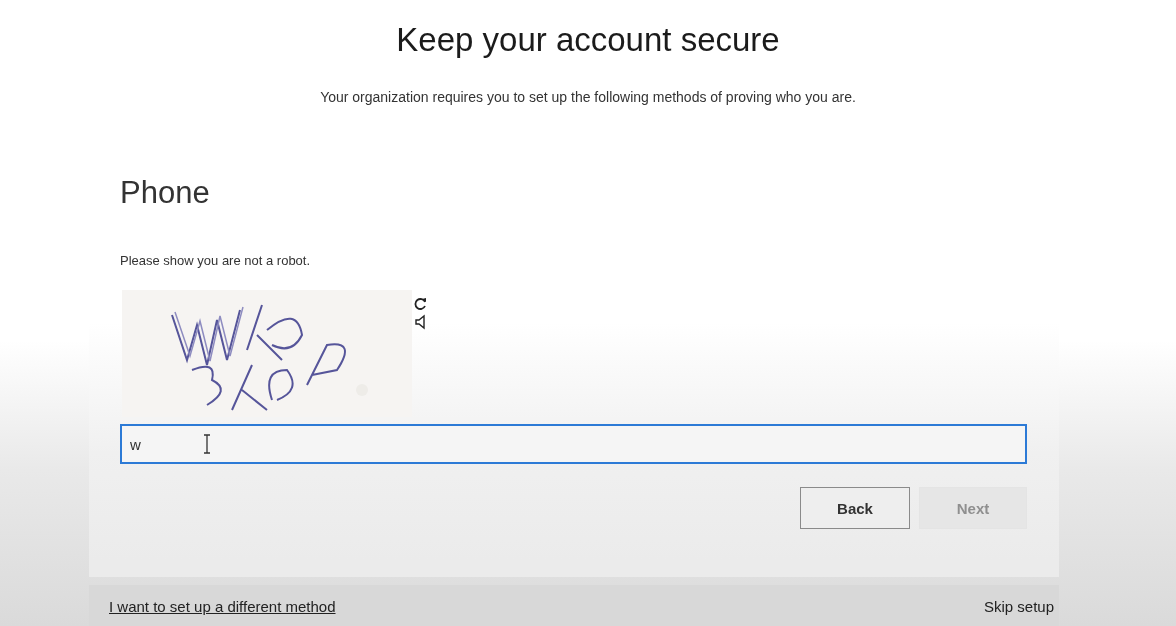  Describe the element at coordinates (573, 444) in the screenshot. I see `answer-field: w` at that location.